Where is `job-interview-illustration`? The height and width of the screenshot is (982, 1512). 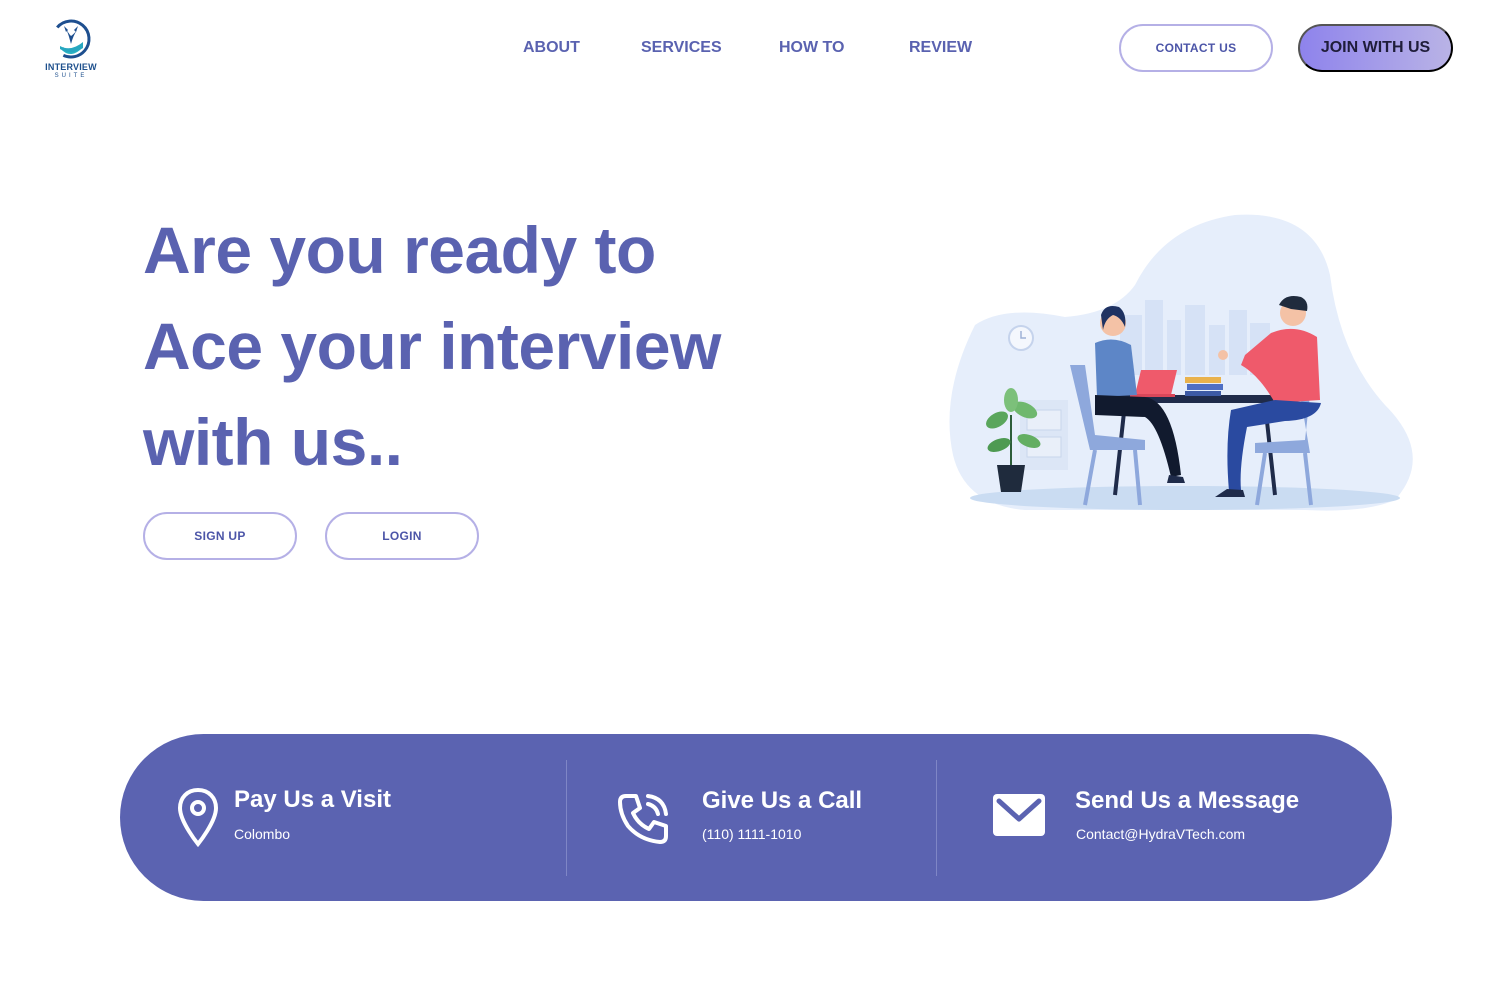
job-interview-illustration is located at coordinates (1181, 362).